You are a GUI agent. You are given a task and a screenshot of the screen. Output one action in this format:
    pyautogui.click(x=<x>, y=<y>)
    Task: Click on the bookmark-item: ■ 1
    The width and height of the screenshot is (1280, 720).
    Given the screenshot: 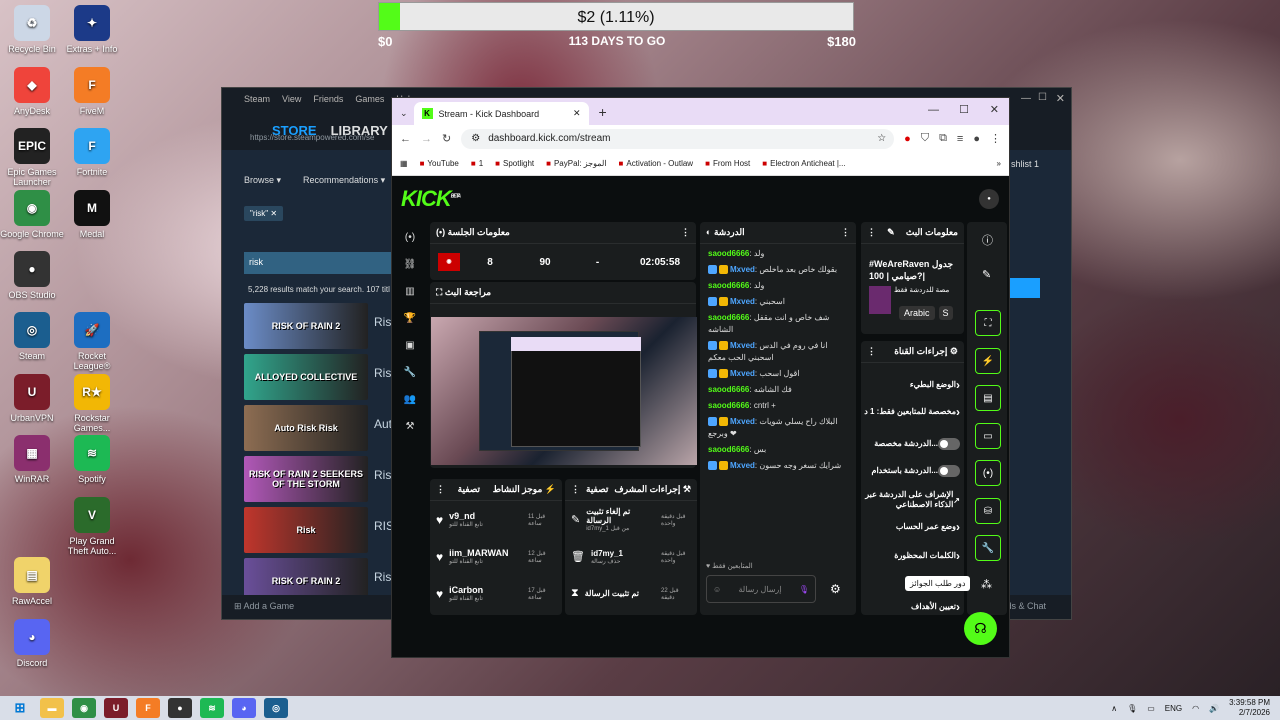 What is the action you would take?
    pyautogui.click(x=477, y=163)
    